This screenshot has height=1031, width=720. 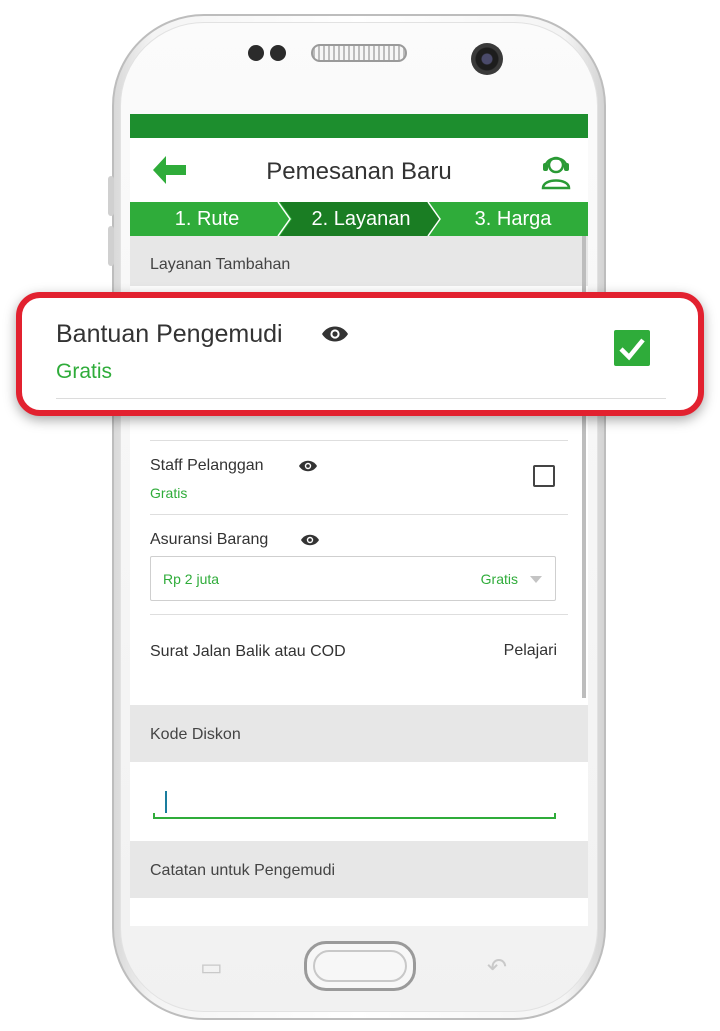 I want to click on support-button, so click(x=556, y=170).